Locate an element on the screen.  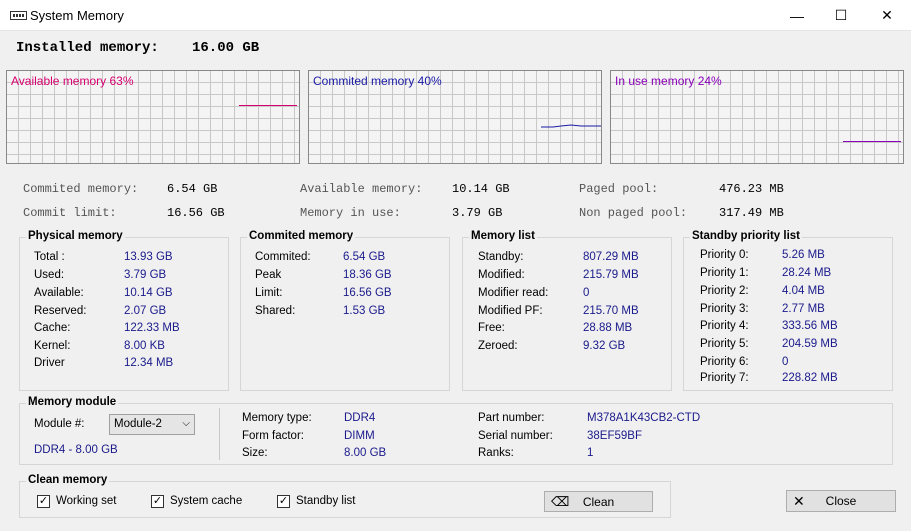
row-value: 122.33 MB is located at coordinates (152, 328).